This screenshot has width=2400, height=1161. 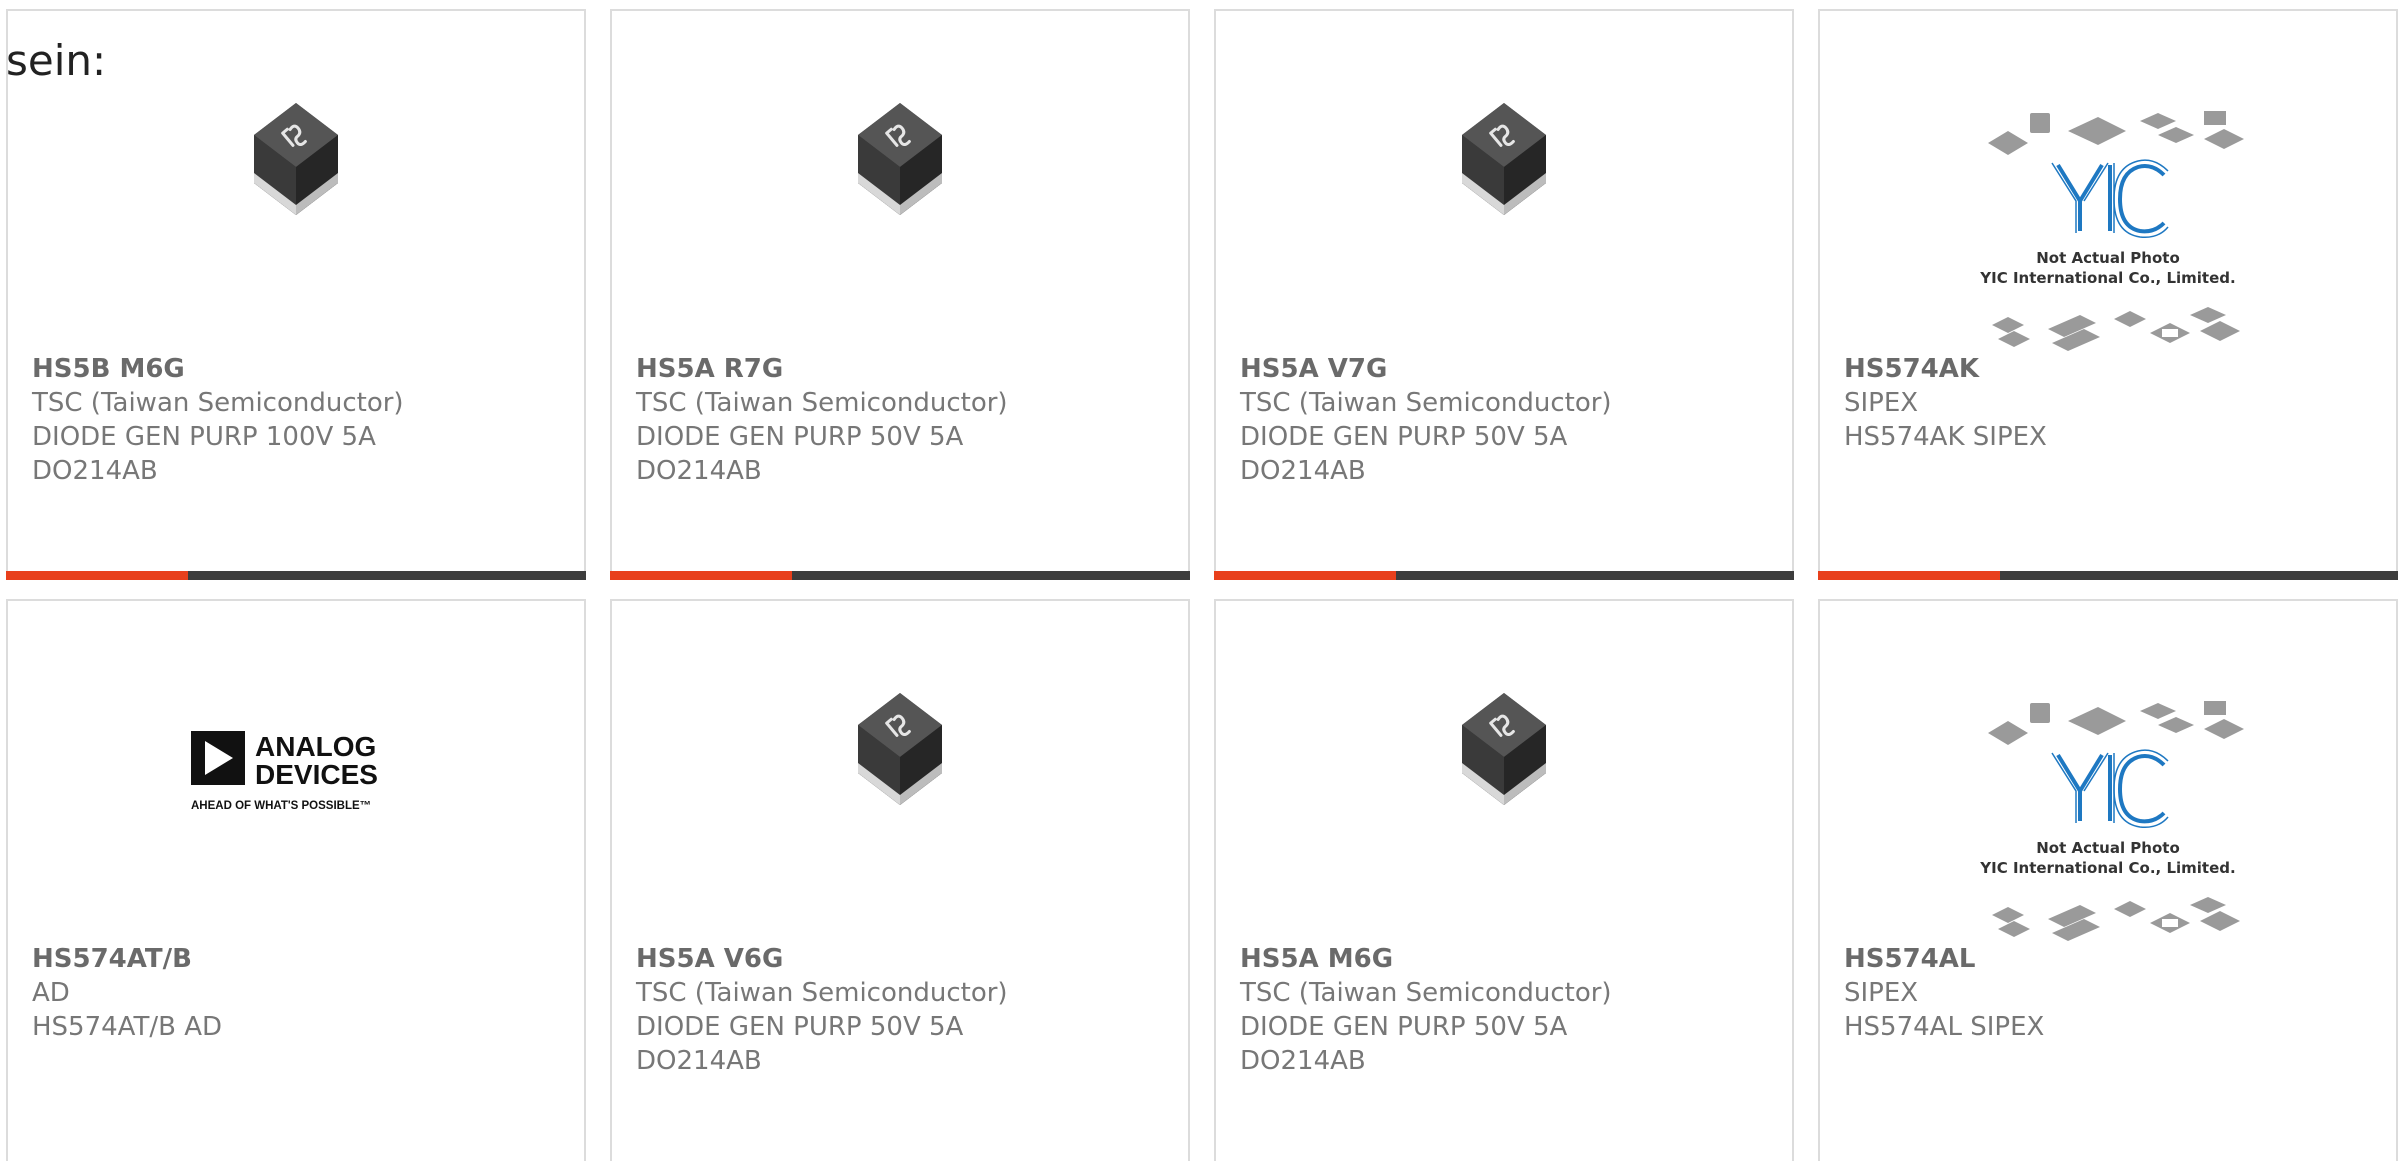 I want to click on analog-devices-logo: ANALOG DEVICES AHEAD OF WHAT'S POSSIBLE™, so click(x=284, y=771).